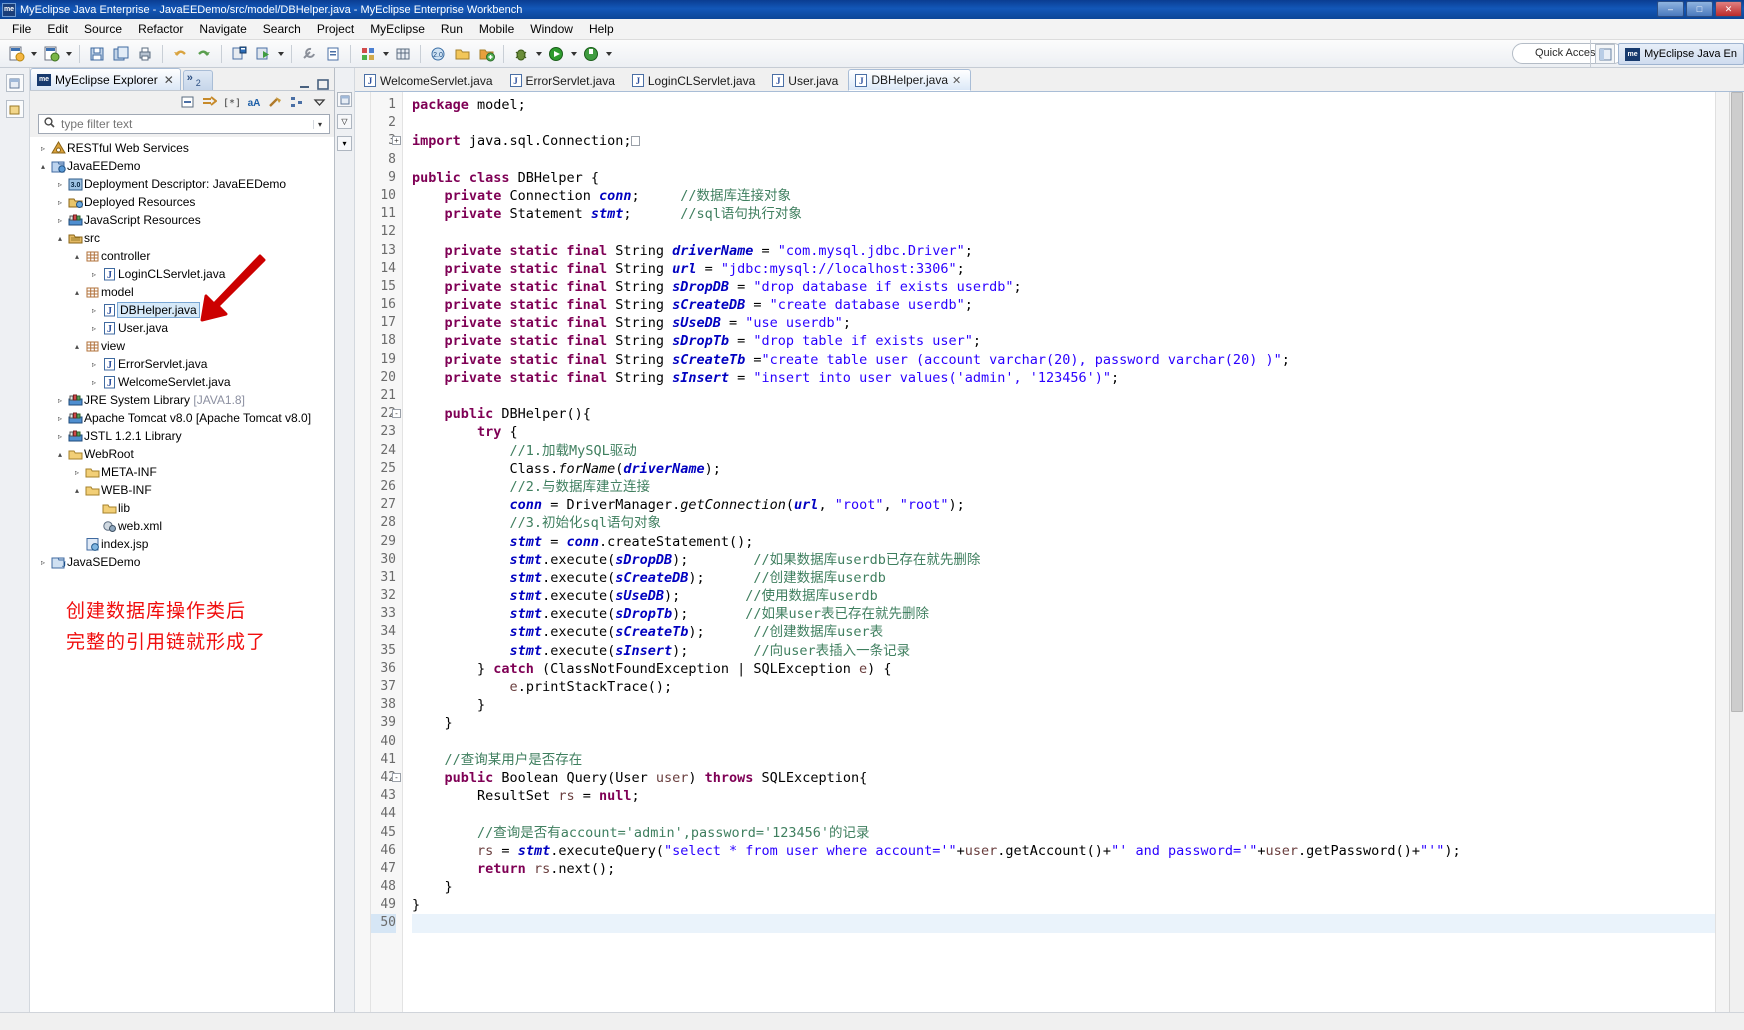 This screenshot has height=1030, width=1744. What do you see at coordinates (182, 436) in the screenshot?
I see `tree-item-jstl-1-2-1-library: ▹ JSTL 1.2.1 Library` at bounding box center [182, 436].